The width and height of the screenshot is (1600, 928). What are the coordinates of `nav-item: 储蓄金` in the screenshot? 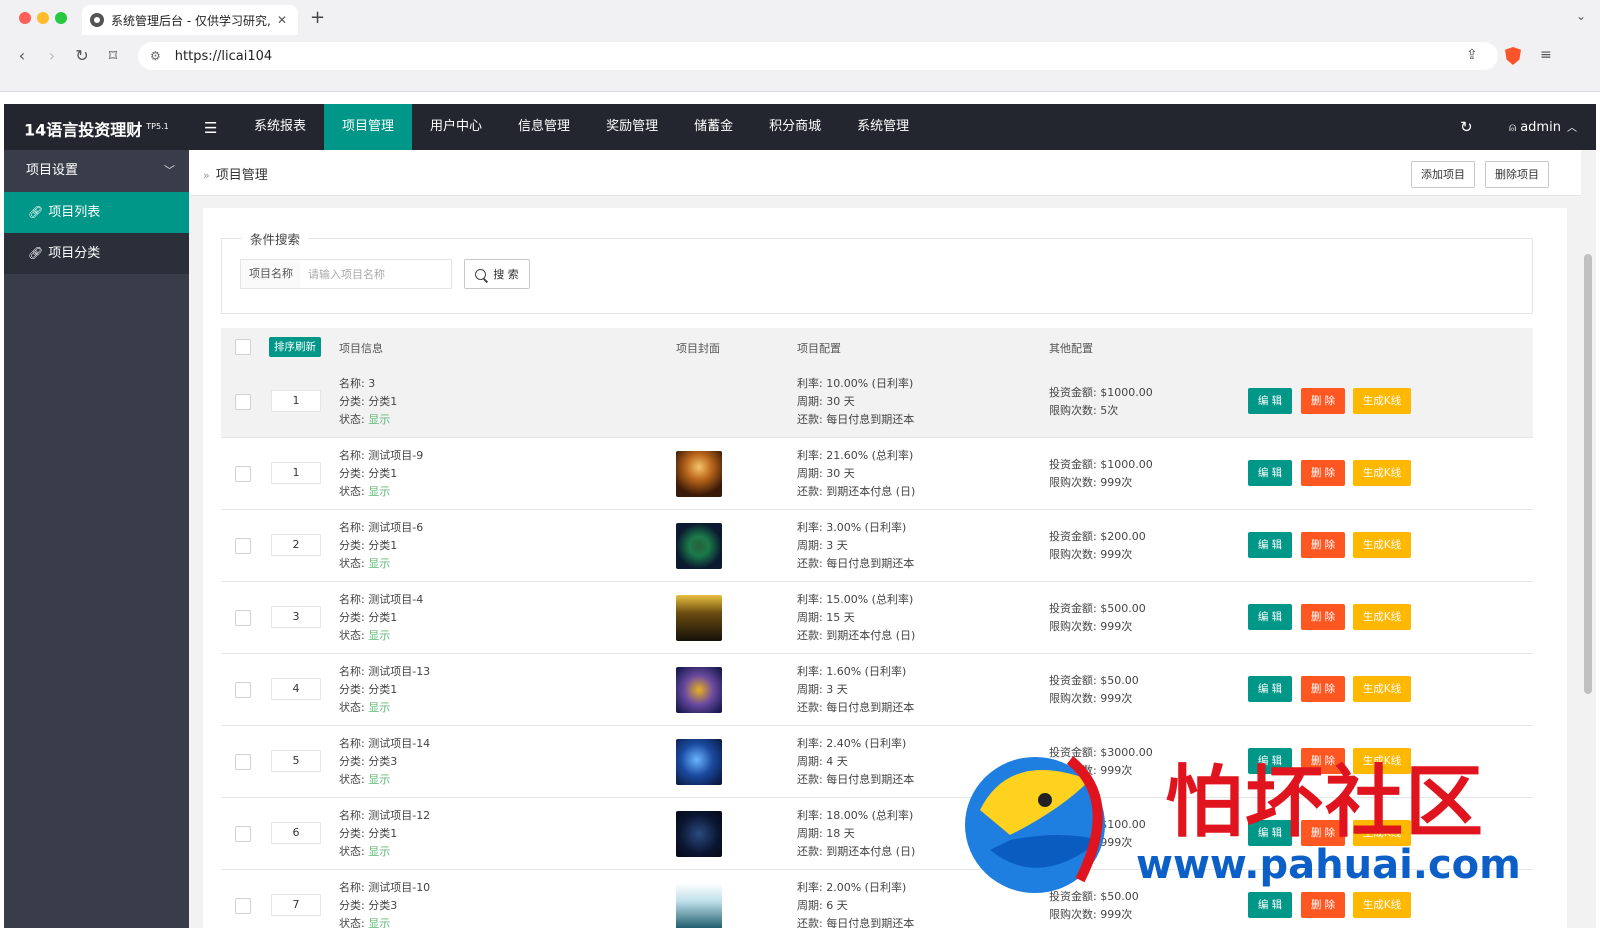 It's located at (713, 127).